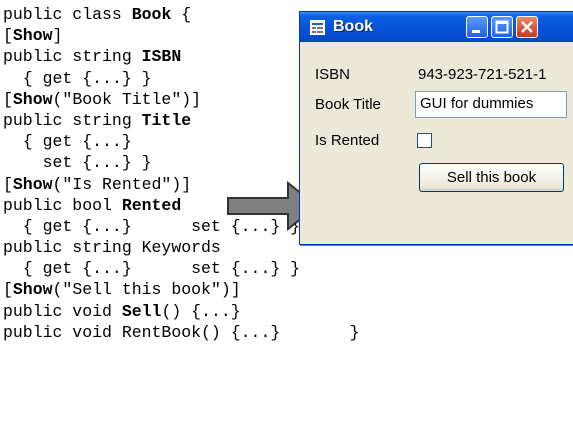 The width and height of the screenshot is (573, 426). I want to click on code-line: public void Sell() {...}, so click(181, 311).